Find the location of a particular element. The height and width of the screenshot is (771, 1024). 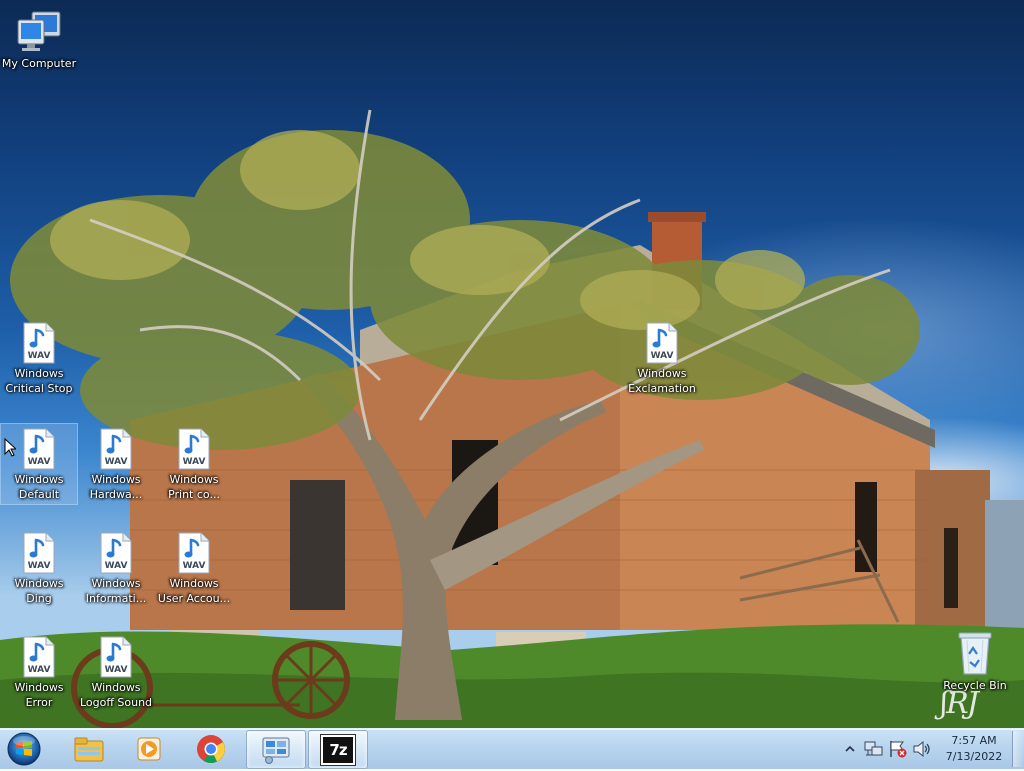

taskbar-7zip-button: 7z is located at coordinates (338, 749).